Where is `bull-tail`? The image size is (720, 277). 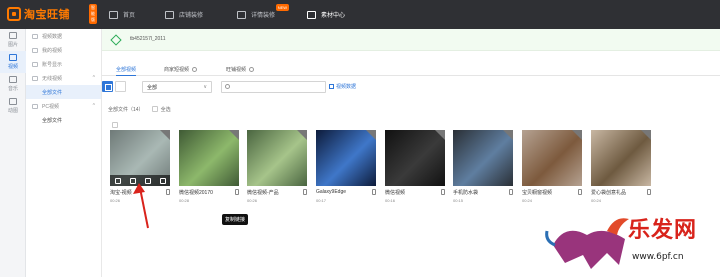 bull-tail is located at coordinates (550, 238).